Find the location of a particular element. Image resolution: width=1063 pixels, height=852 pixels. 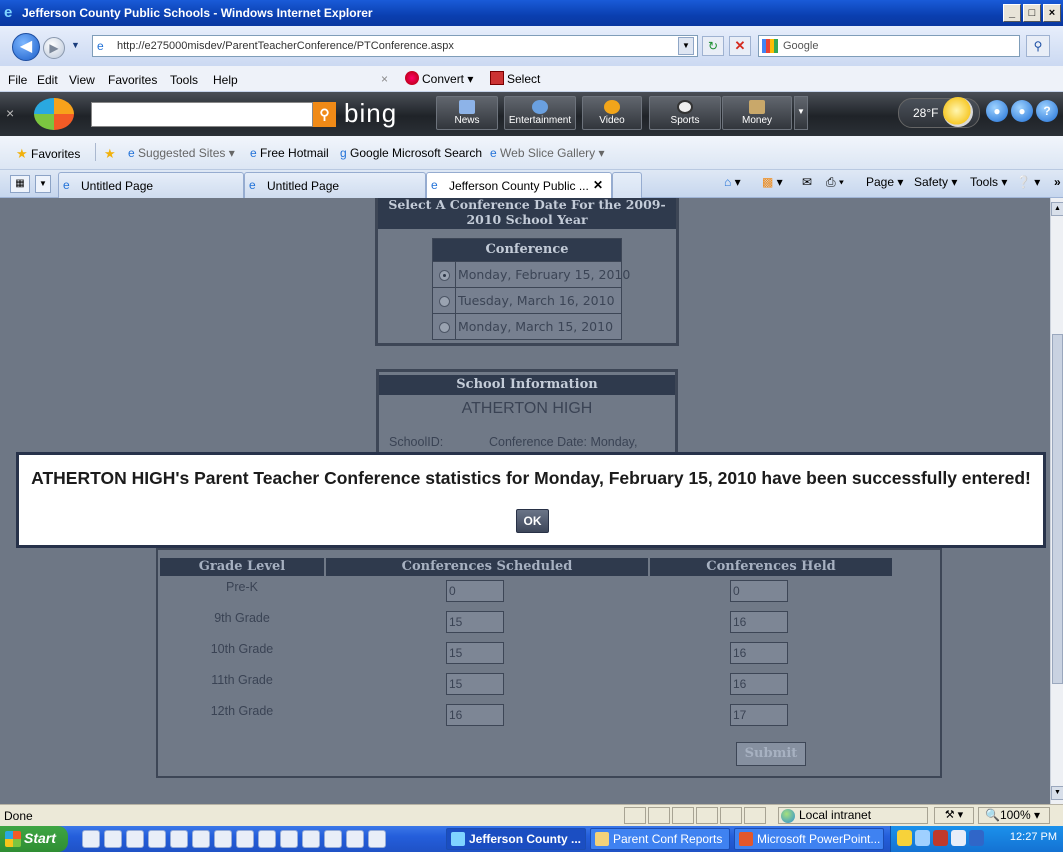

url-dropdown-icon: ▼ is located at coordinates (686, 46).